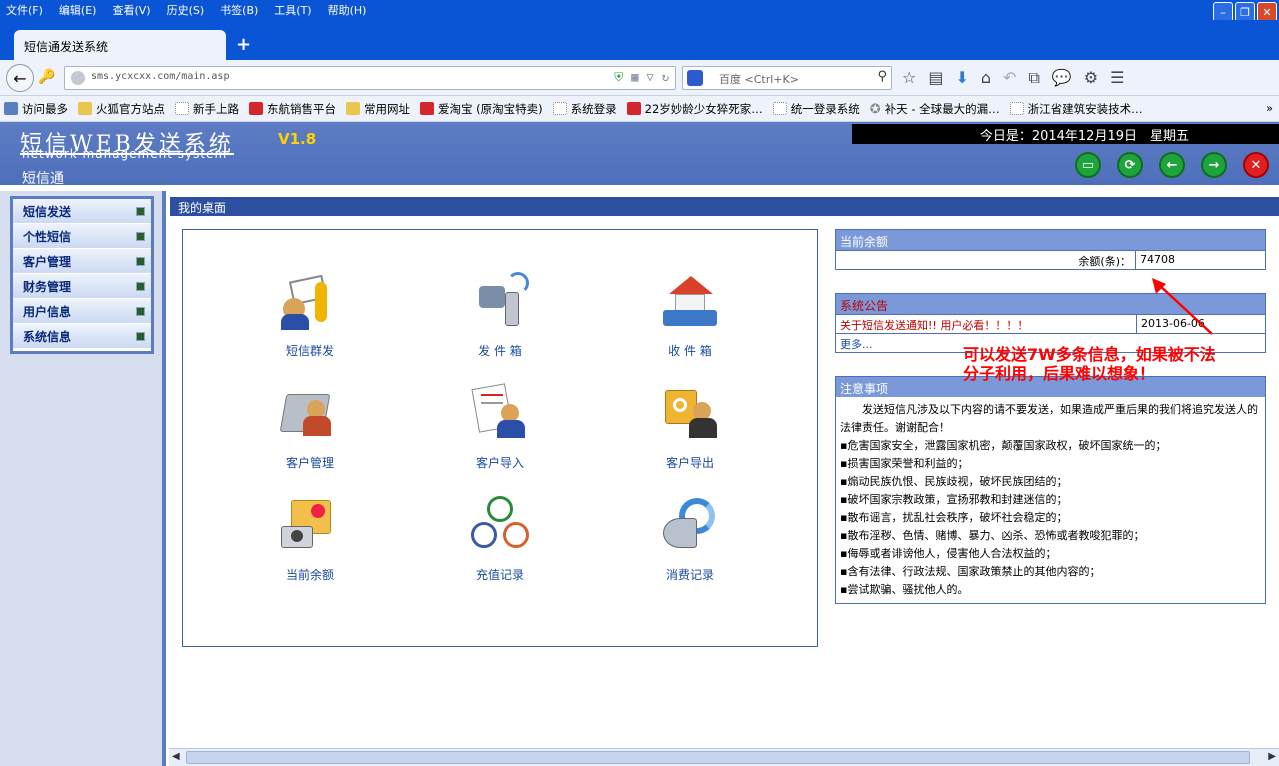 The height and width of the screenshot is (766, 1279). I want to click on maximize-button: ❐, so click(1245, 12).